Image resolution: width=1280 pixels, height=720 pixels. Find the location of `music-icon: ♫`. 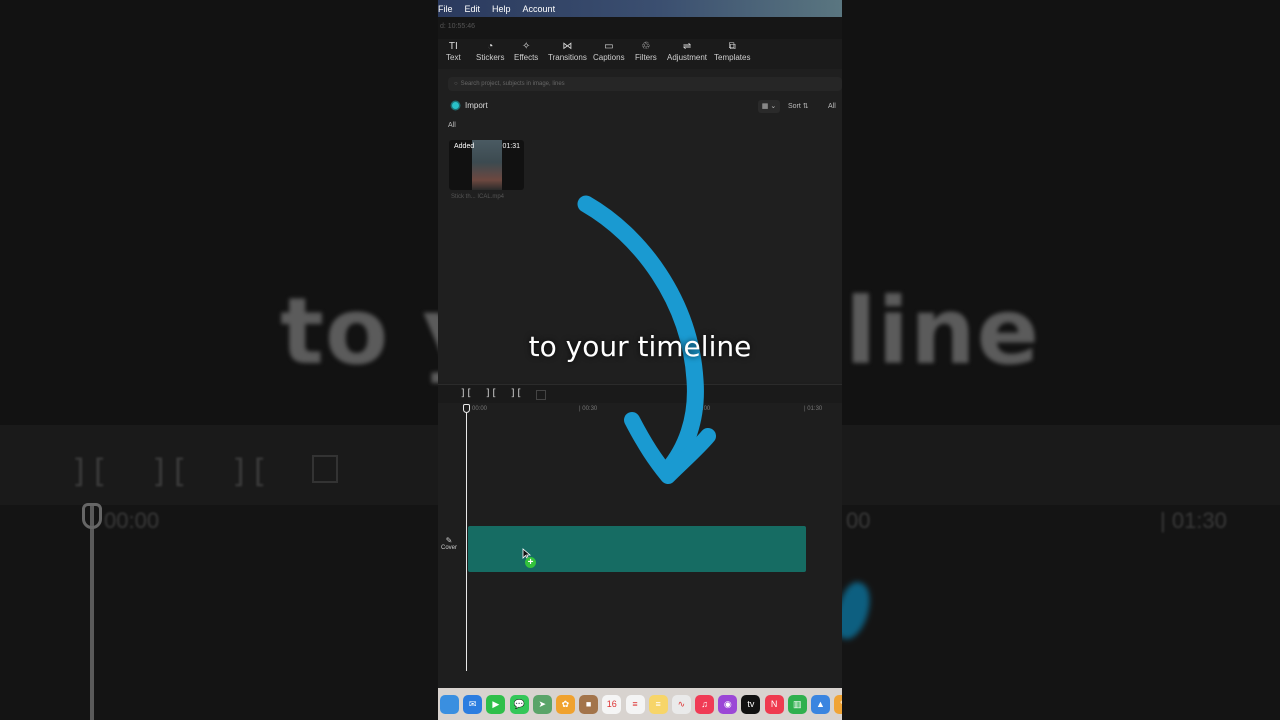

music-icon: ♫ is located at coordinates (705, 704).